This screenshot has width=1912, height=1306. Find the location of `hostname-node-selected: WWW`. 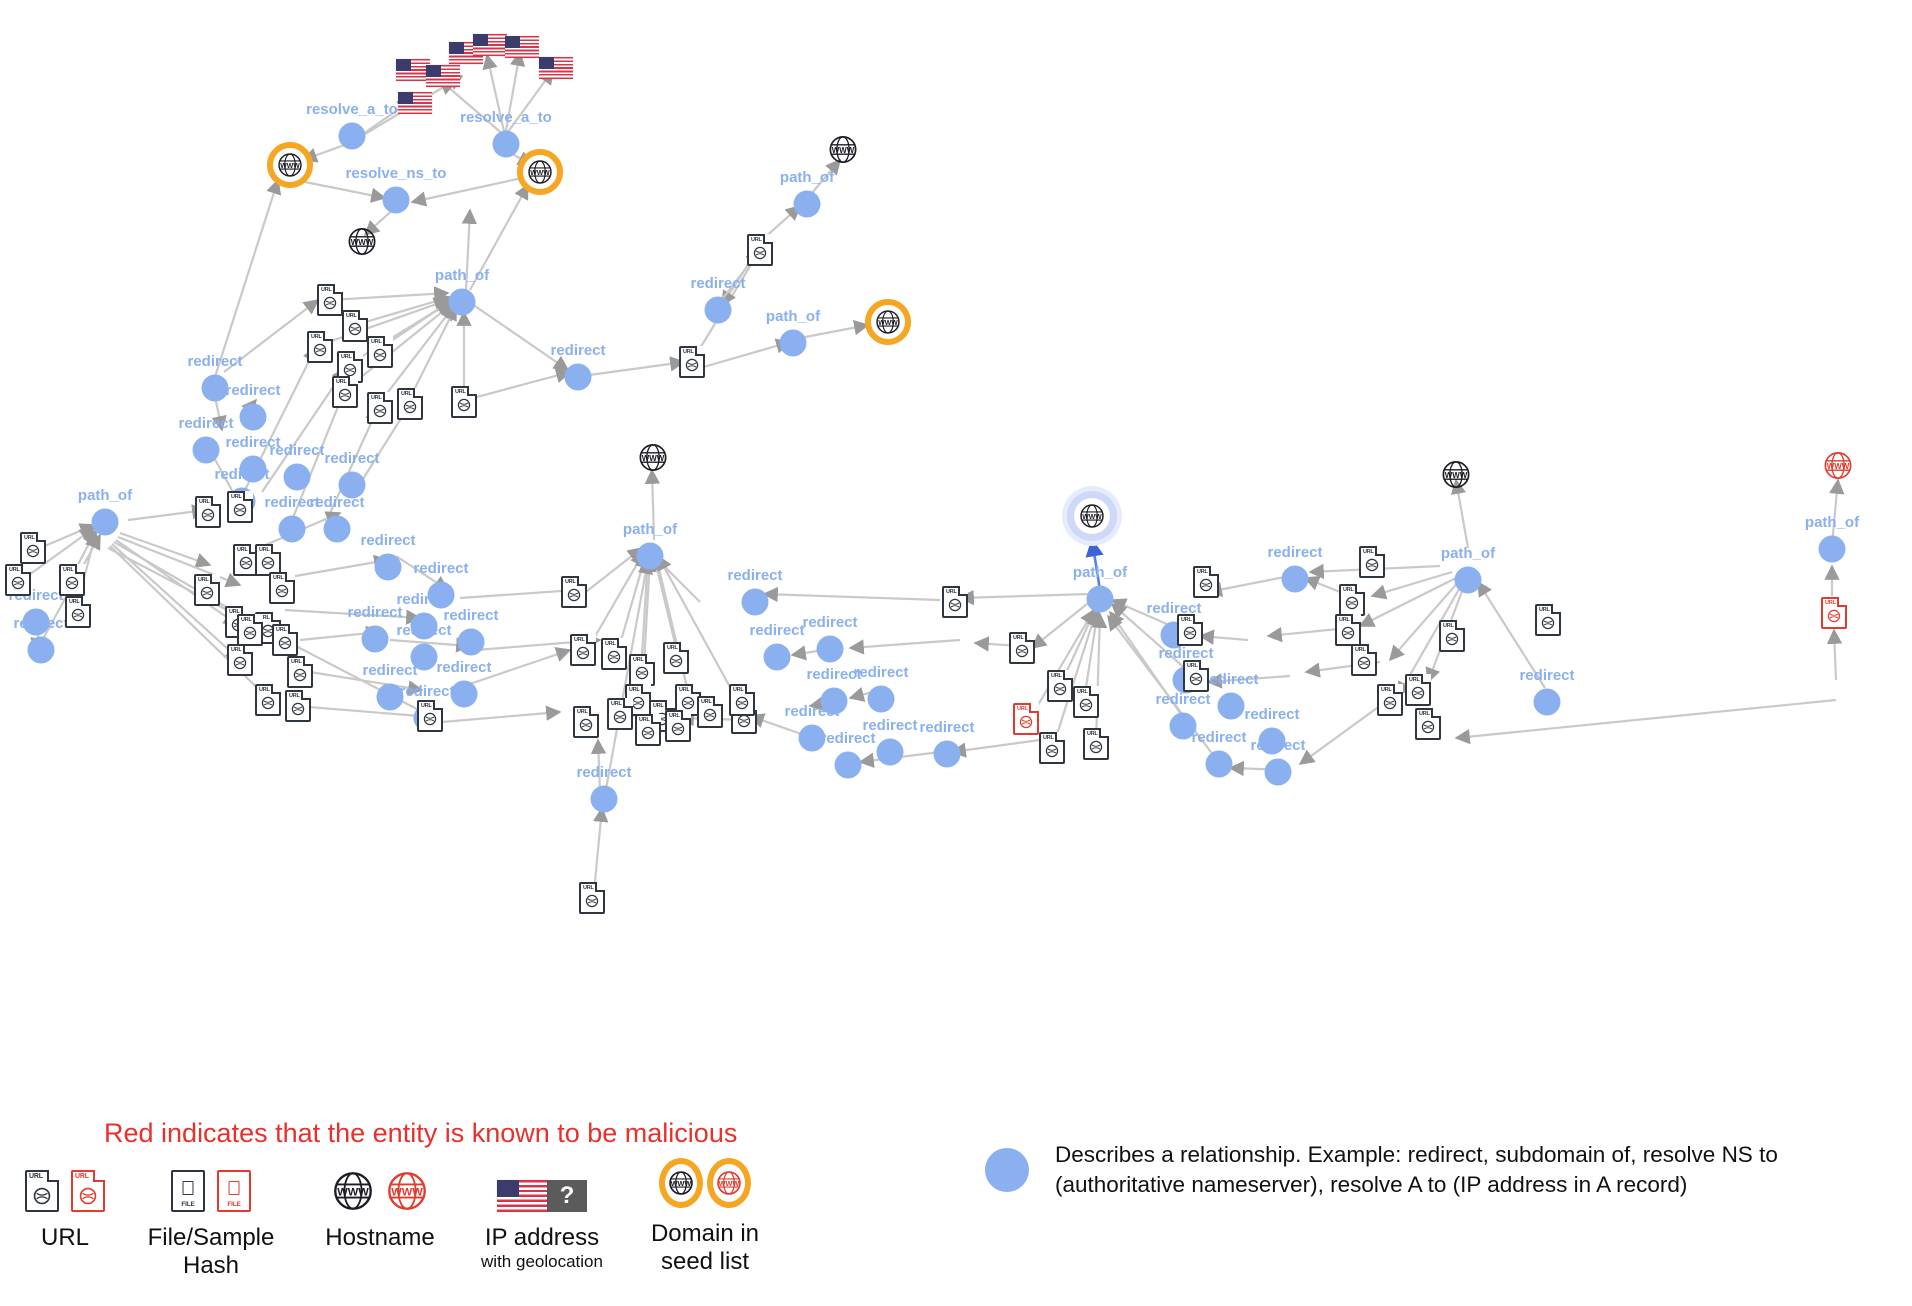

hostname-node-selected: WWW is located at coordinates (1092, 516).